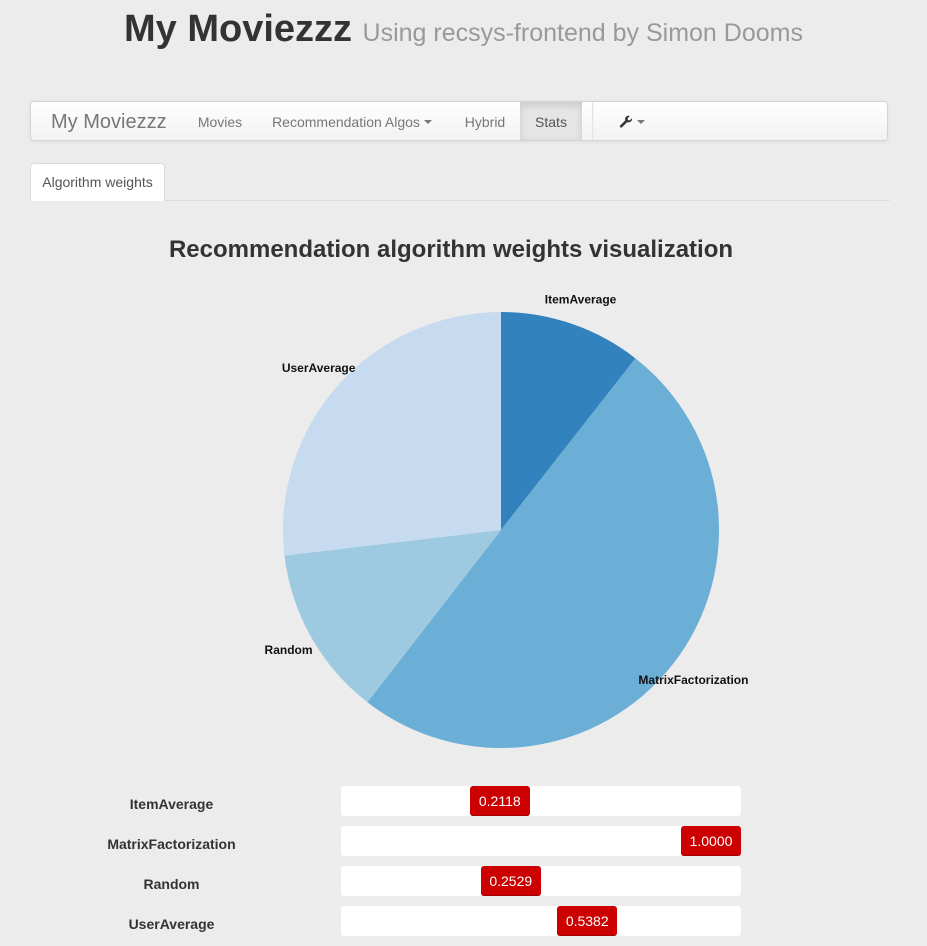  I want to click on weight-slider-track: 0.2529, so click(541, 881).